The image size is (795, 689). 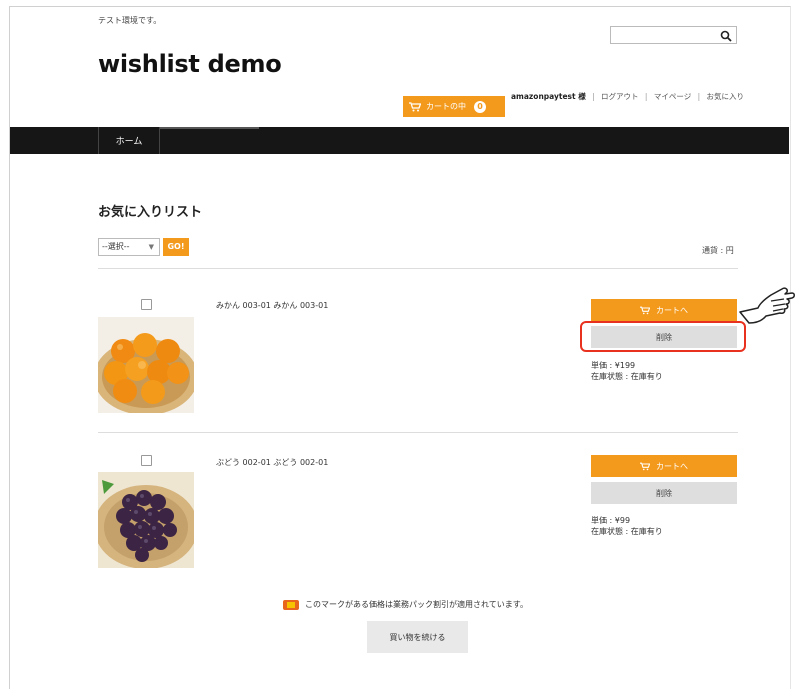 I want to click on user-nav: amazonpaytest 様 | ログアウト | マイページ | お気に入り, so click(x=628, y=96).